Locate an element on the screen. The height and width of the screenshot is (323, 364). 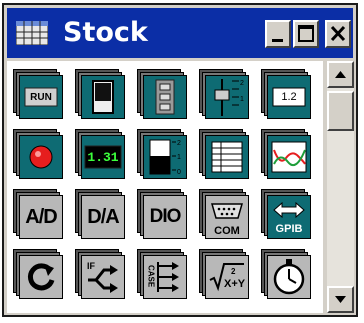
formula-block: 2 X+Y is located at coordinates (225, 275).